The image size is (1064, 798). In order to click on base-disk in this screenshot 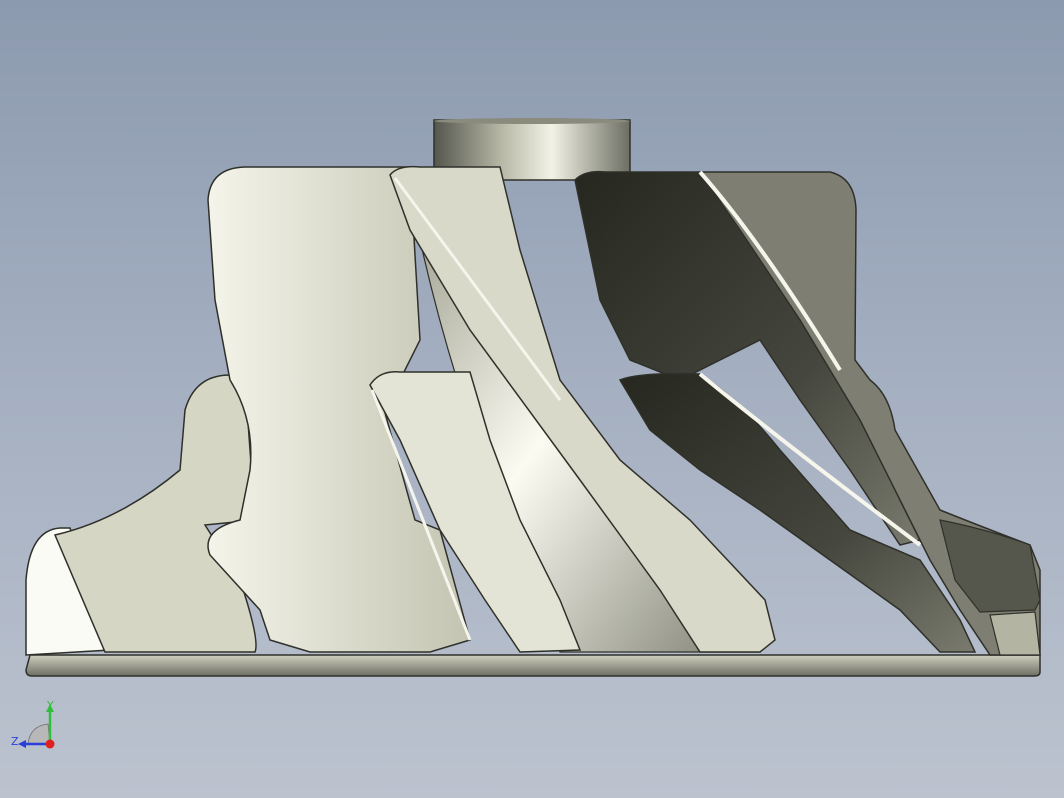, I will do `click(533, 665)`.